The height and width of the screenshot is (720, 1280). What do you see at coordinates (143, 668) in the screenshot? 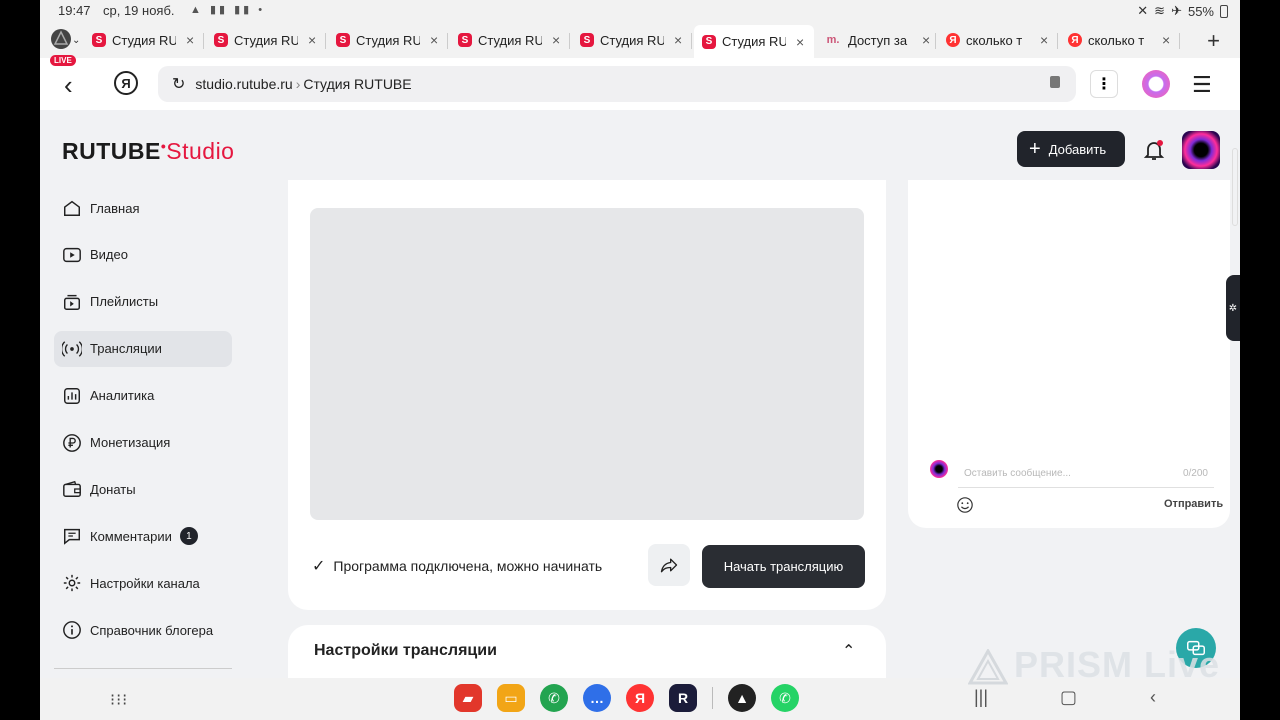
I see `sidebar-divider` at bounding box center [143, 668].